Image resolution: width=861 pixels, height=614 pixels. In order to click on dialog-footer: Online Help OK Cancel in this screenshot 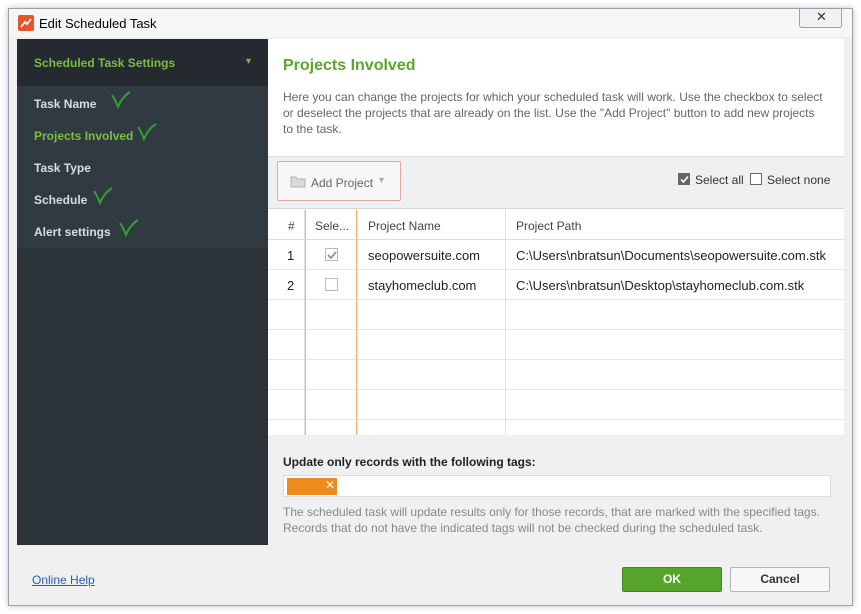, I will do `click(430, 574)`.